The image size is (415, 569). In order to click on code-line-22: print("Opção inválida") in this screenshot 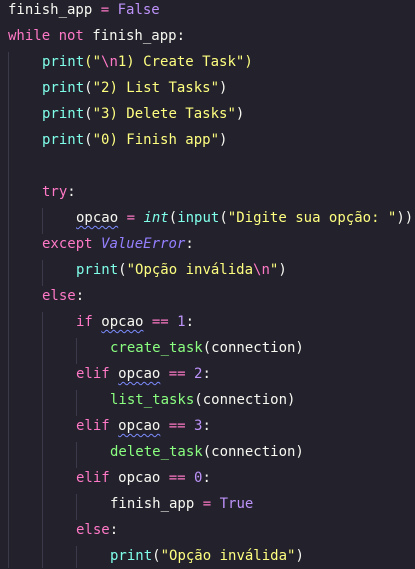, I will do `click(207, 556)`.